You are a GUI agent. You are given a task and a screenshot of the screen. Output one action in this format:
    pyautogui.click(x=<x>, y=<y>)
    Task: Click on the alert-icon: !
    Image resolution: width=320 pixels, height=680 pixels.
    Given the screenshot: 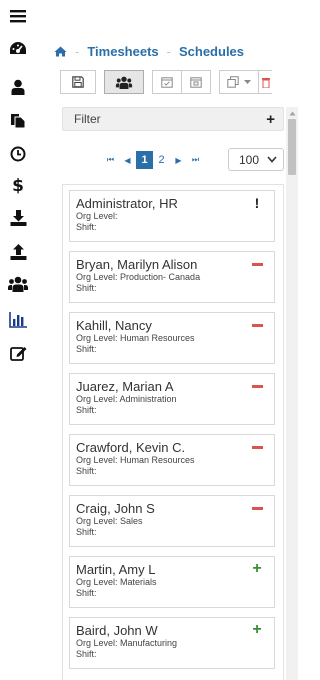 What is the action you would take?
    pyautogui.click(x=257, y=203)
    